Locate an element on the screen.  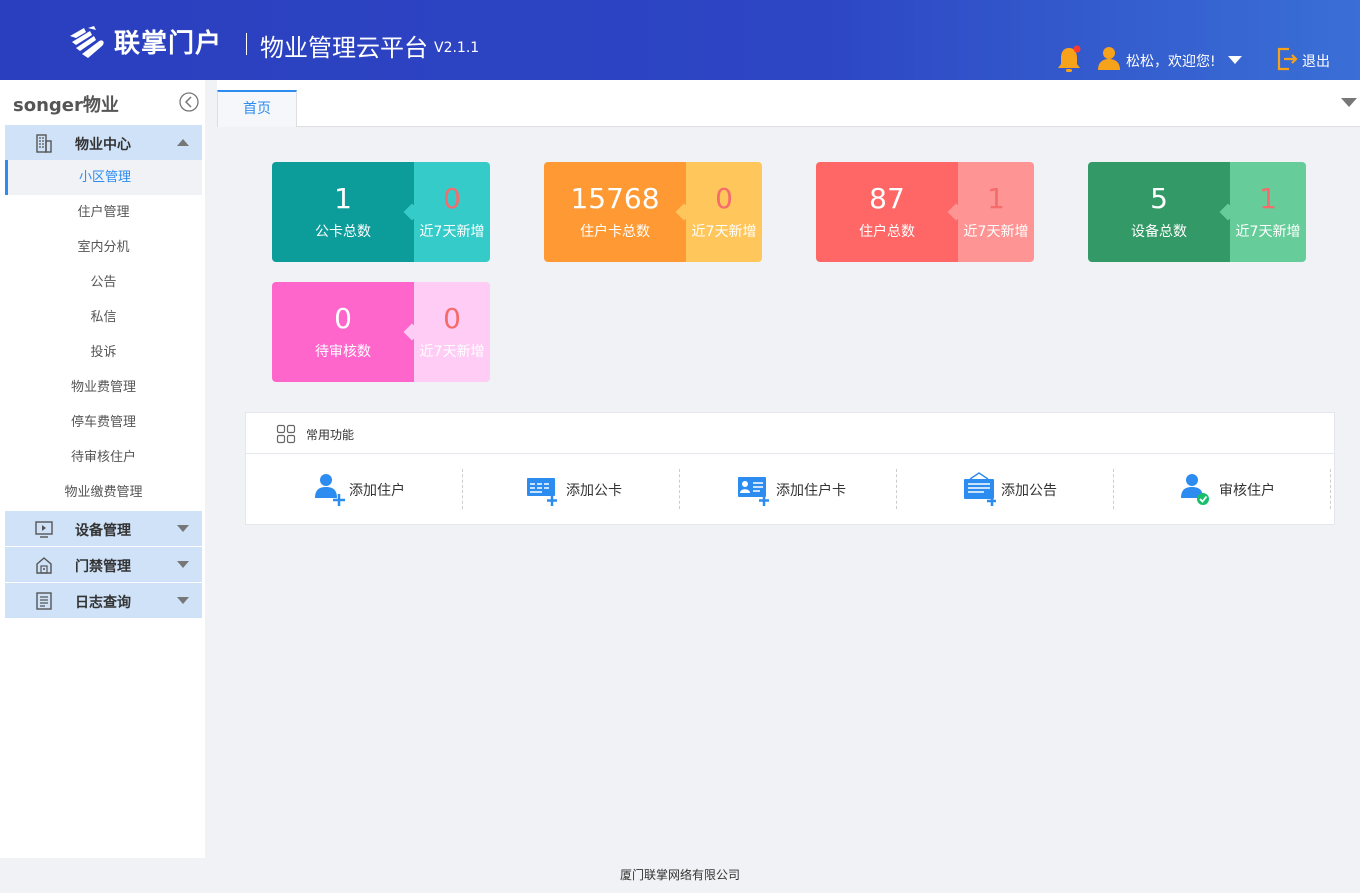
chevron-up-icon is located at coordinates (183, 142).